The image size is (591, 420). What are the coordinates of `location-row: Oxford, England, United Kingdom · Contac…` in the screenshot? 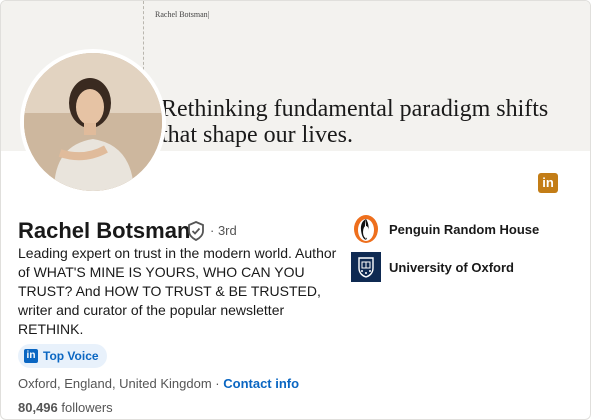 It's located at (158, 383).